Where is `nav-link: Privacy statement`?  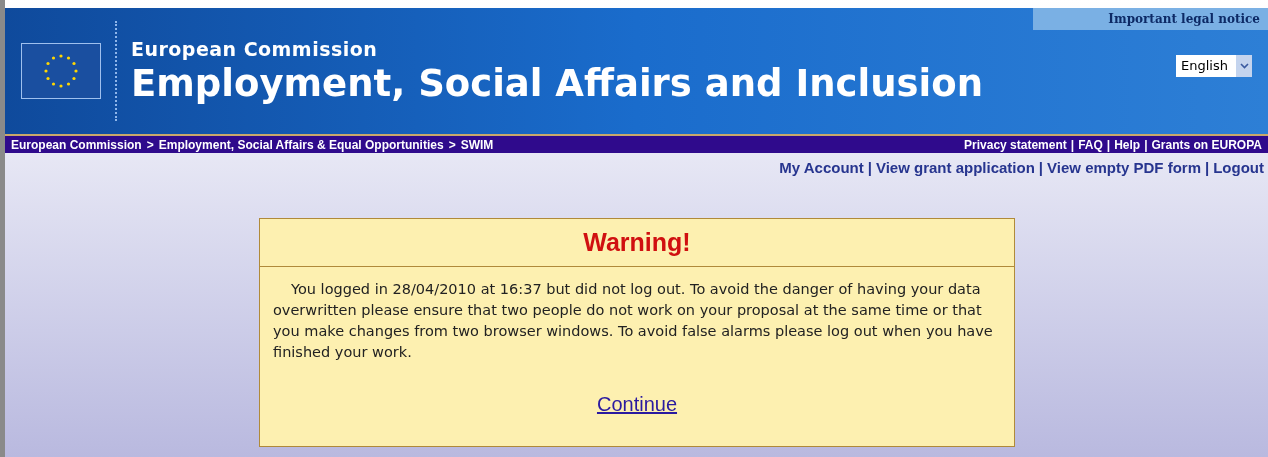
nav-link: Privacy statement is located at coordinates (1015, 144).